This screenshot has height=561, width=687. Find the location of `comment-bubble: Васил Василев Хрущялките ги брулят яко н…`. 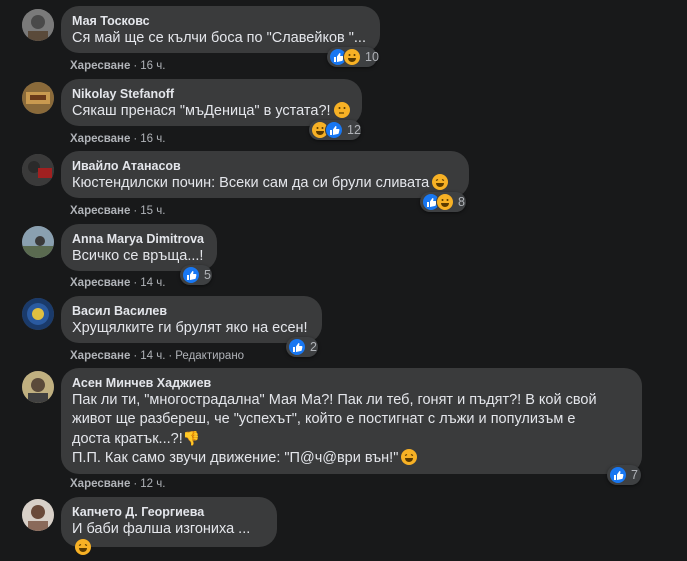

comment-bubble: Васил Василев Хрущялките ги брулят яко н… is located at coordinates (191, 319).